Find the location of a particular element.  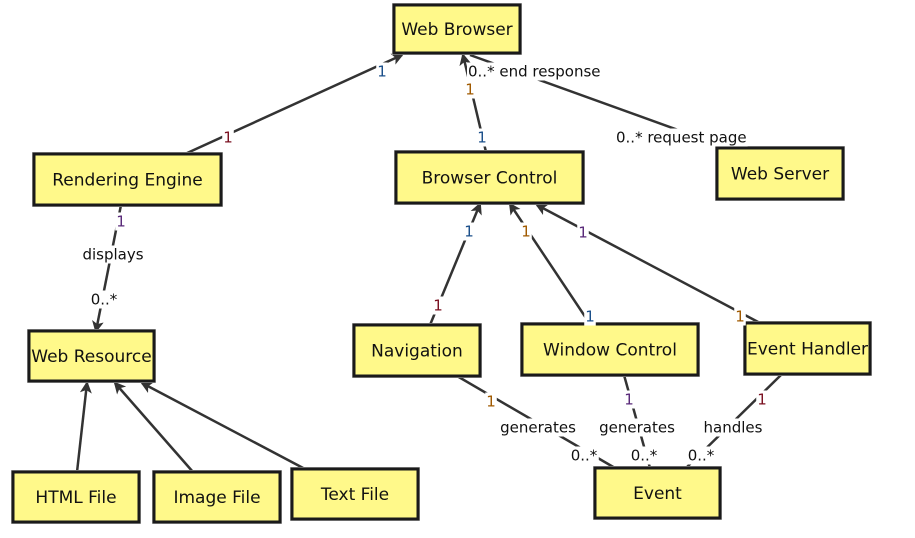

node-label: Window Control is located at coordinates (610, 351).